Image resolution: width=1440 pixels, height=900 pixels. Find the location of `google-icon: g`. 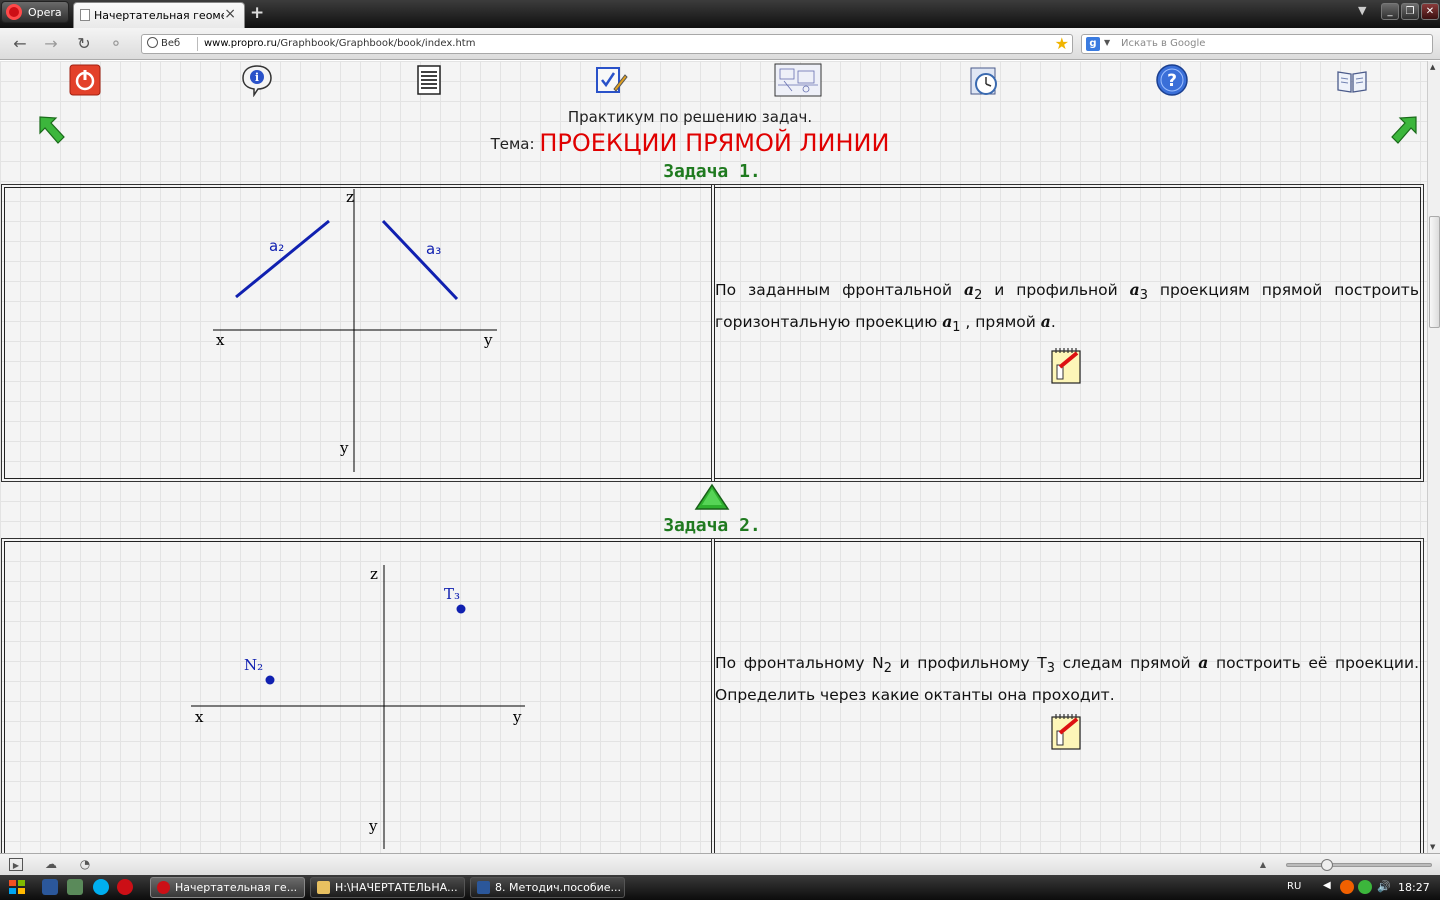

google-icon: g is located at coordinates (1093, 44).